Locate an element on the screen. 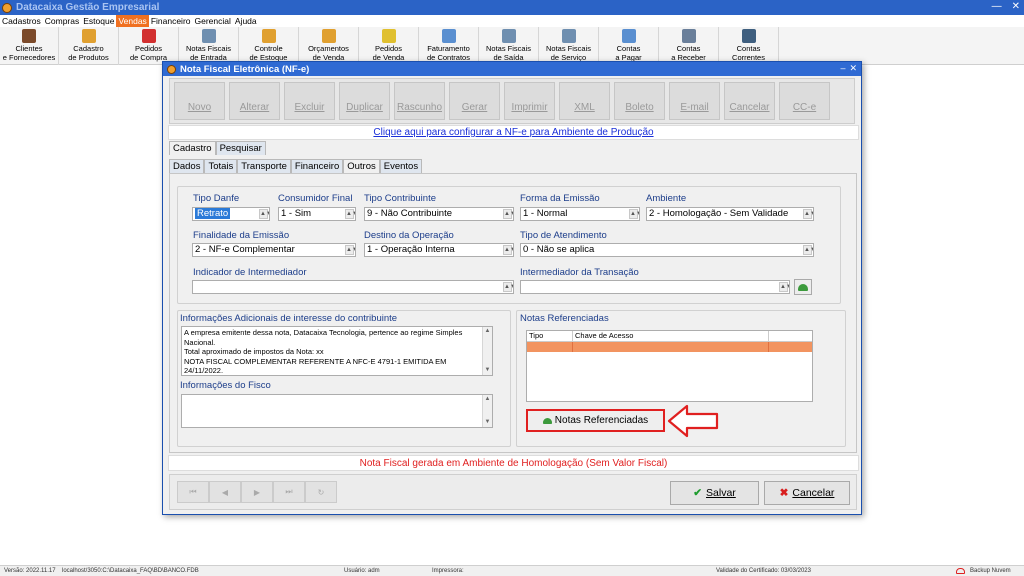  toolbar-button-9: Notas Fiscais de Serviço is located at coordinates (569, 46).